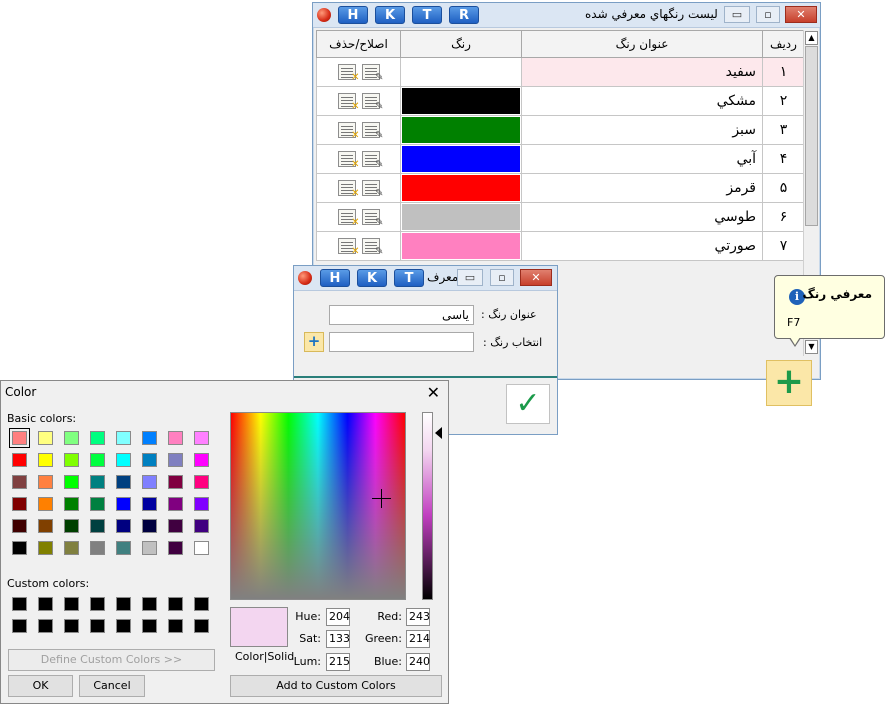  Describe the element at coordinates (464, 15) in the screenshot. I see `hotkey-r-button: R` at that location.